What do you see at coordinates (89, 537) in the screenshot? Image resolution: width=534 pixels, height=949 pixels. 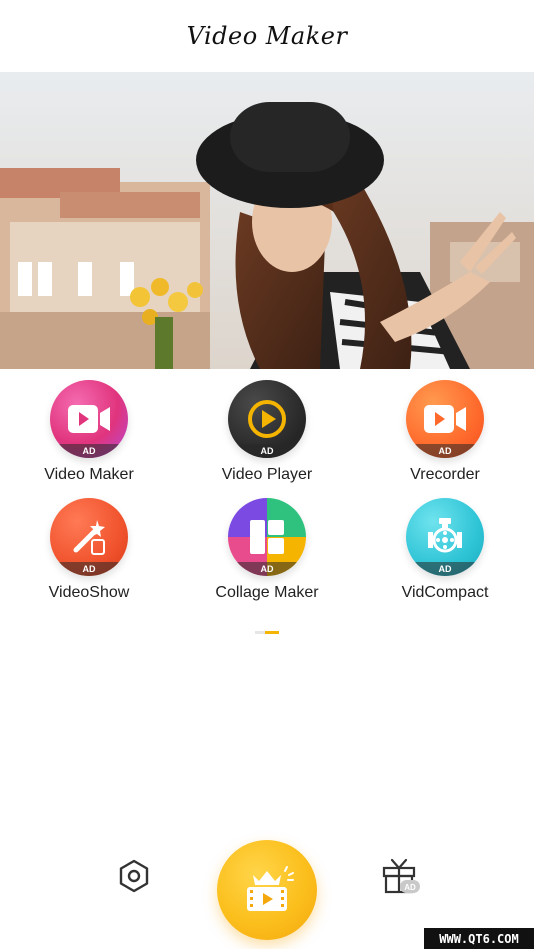 I see `magic-wand-film-icon: AD` at bounding box center [89, 537].